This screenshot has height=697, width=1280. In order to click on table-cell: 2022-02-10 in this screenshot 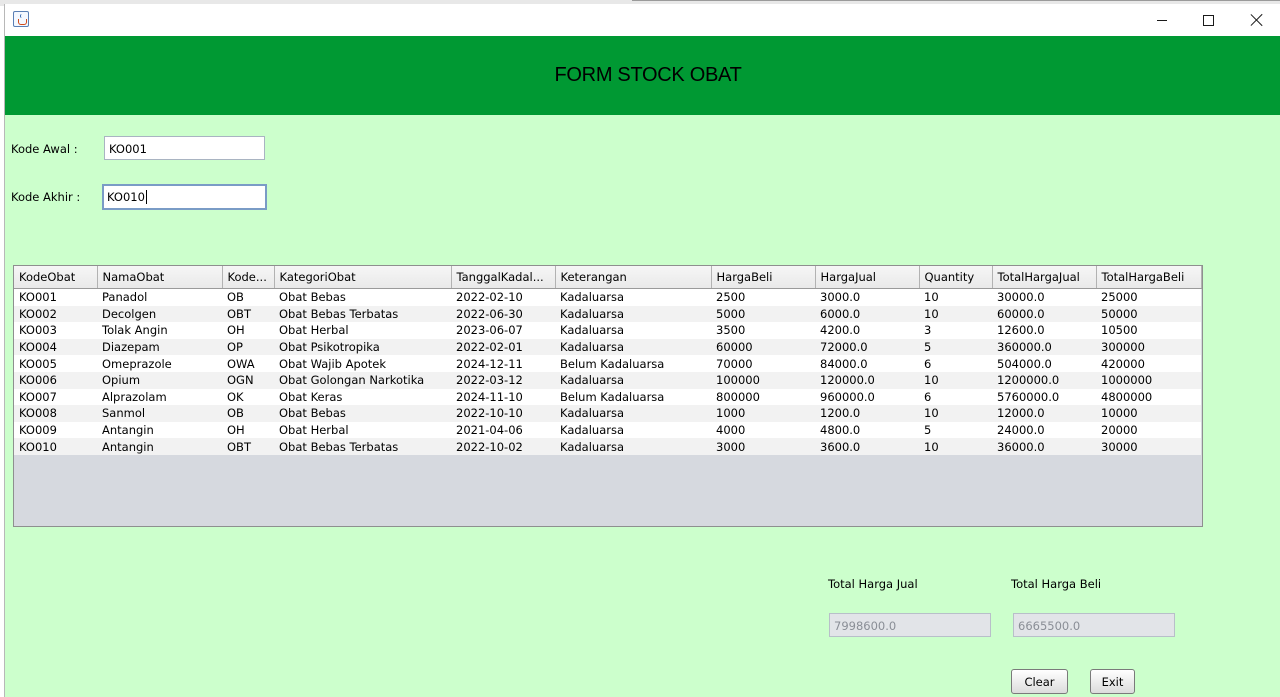, I will do `click(503, 297)`.